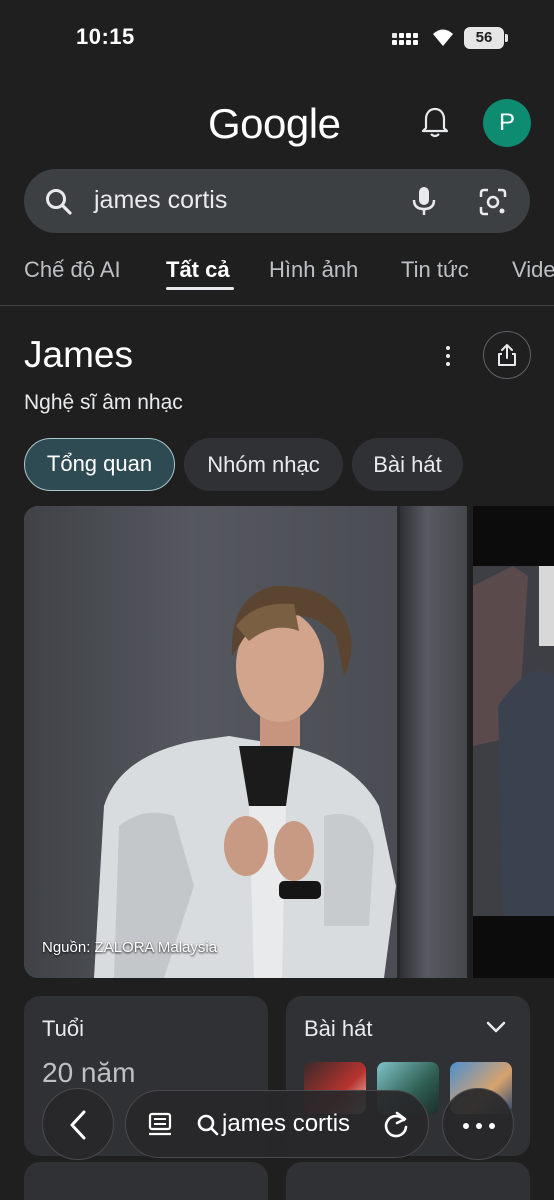 The image size is (554, 1200). Describe the element at coordinates (443, 37) in the screenshot. I see `wifi-icon` at that location.